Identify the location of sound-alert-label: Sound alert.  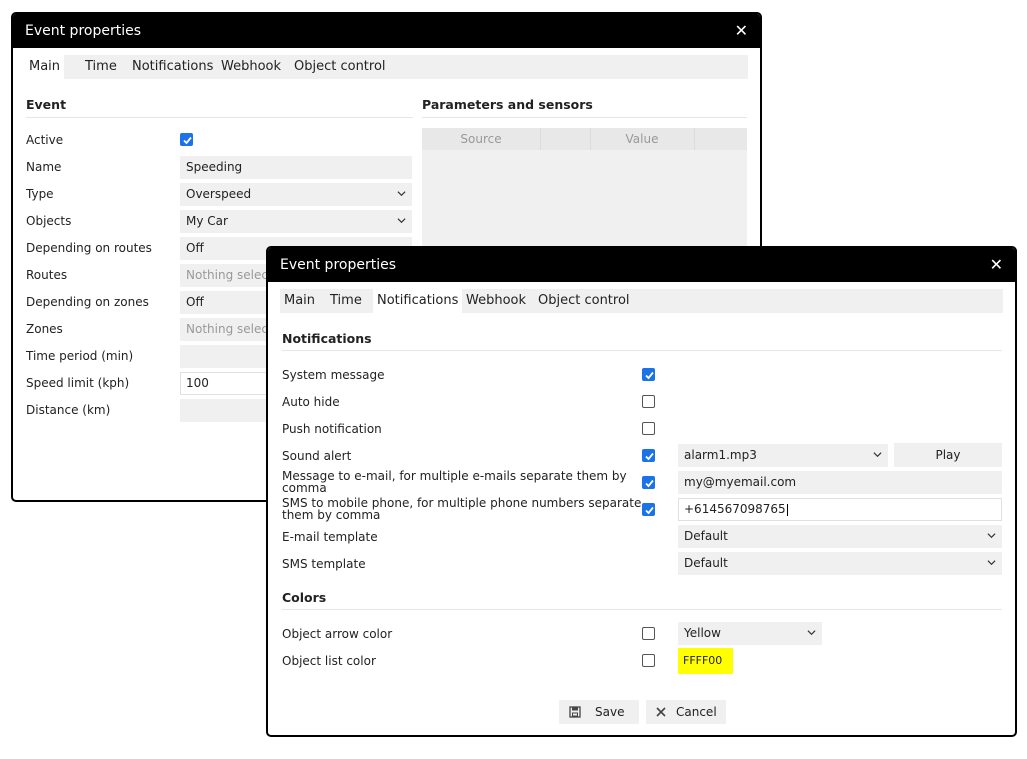
(317, 456).